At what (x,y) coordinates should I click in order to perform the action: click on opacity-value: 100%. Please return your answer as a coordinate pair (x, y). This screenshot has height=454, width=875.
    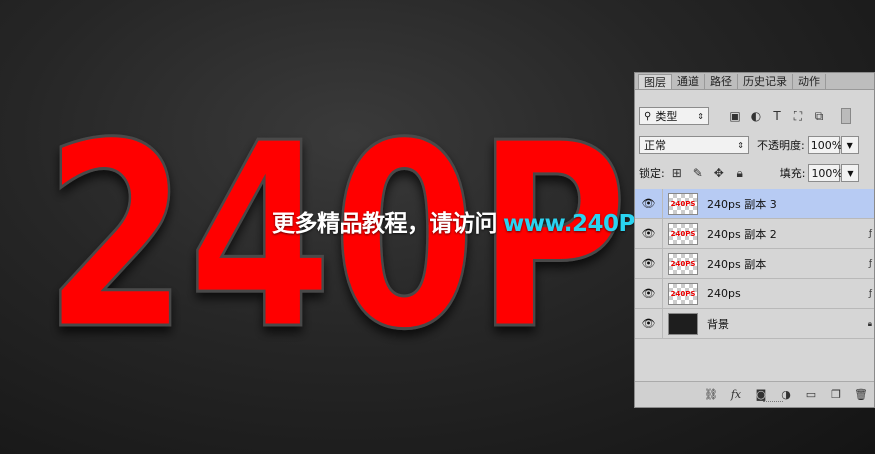
    Looking at the image, I should click on (826, 145).